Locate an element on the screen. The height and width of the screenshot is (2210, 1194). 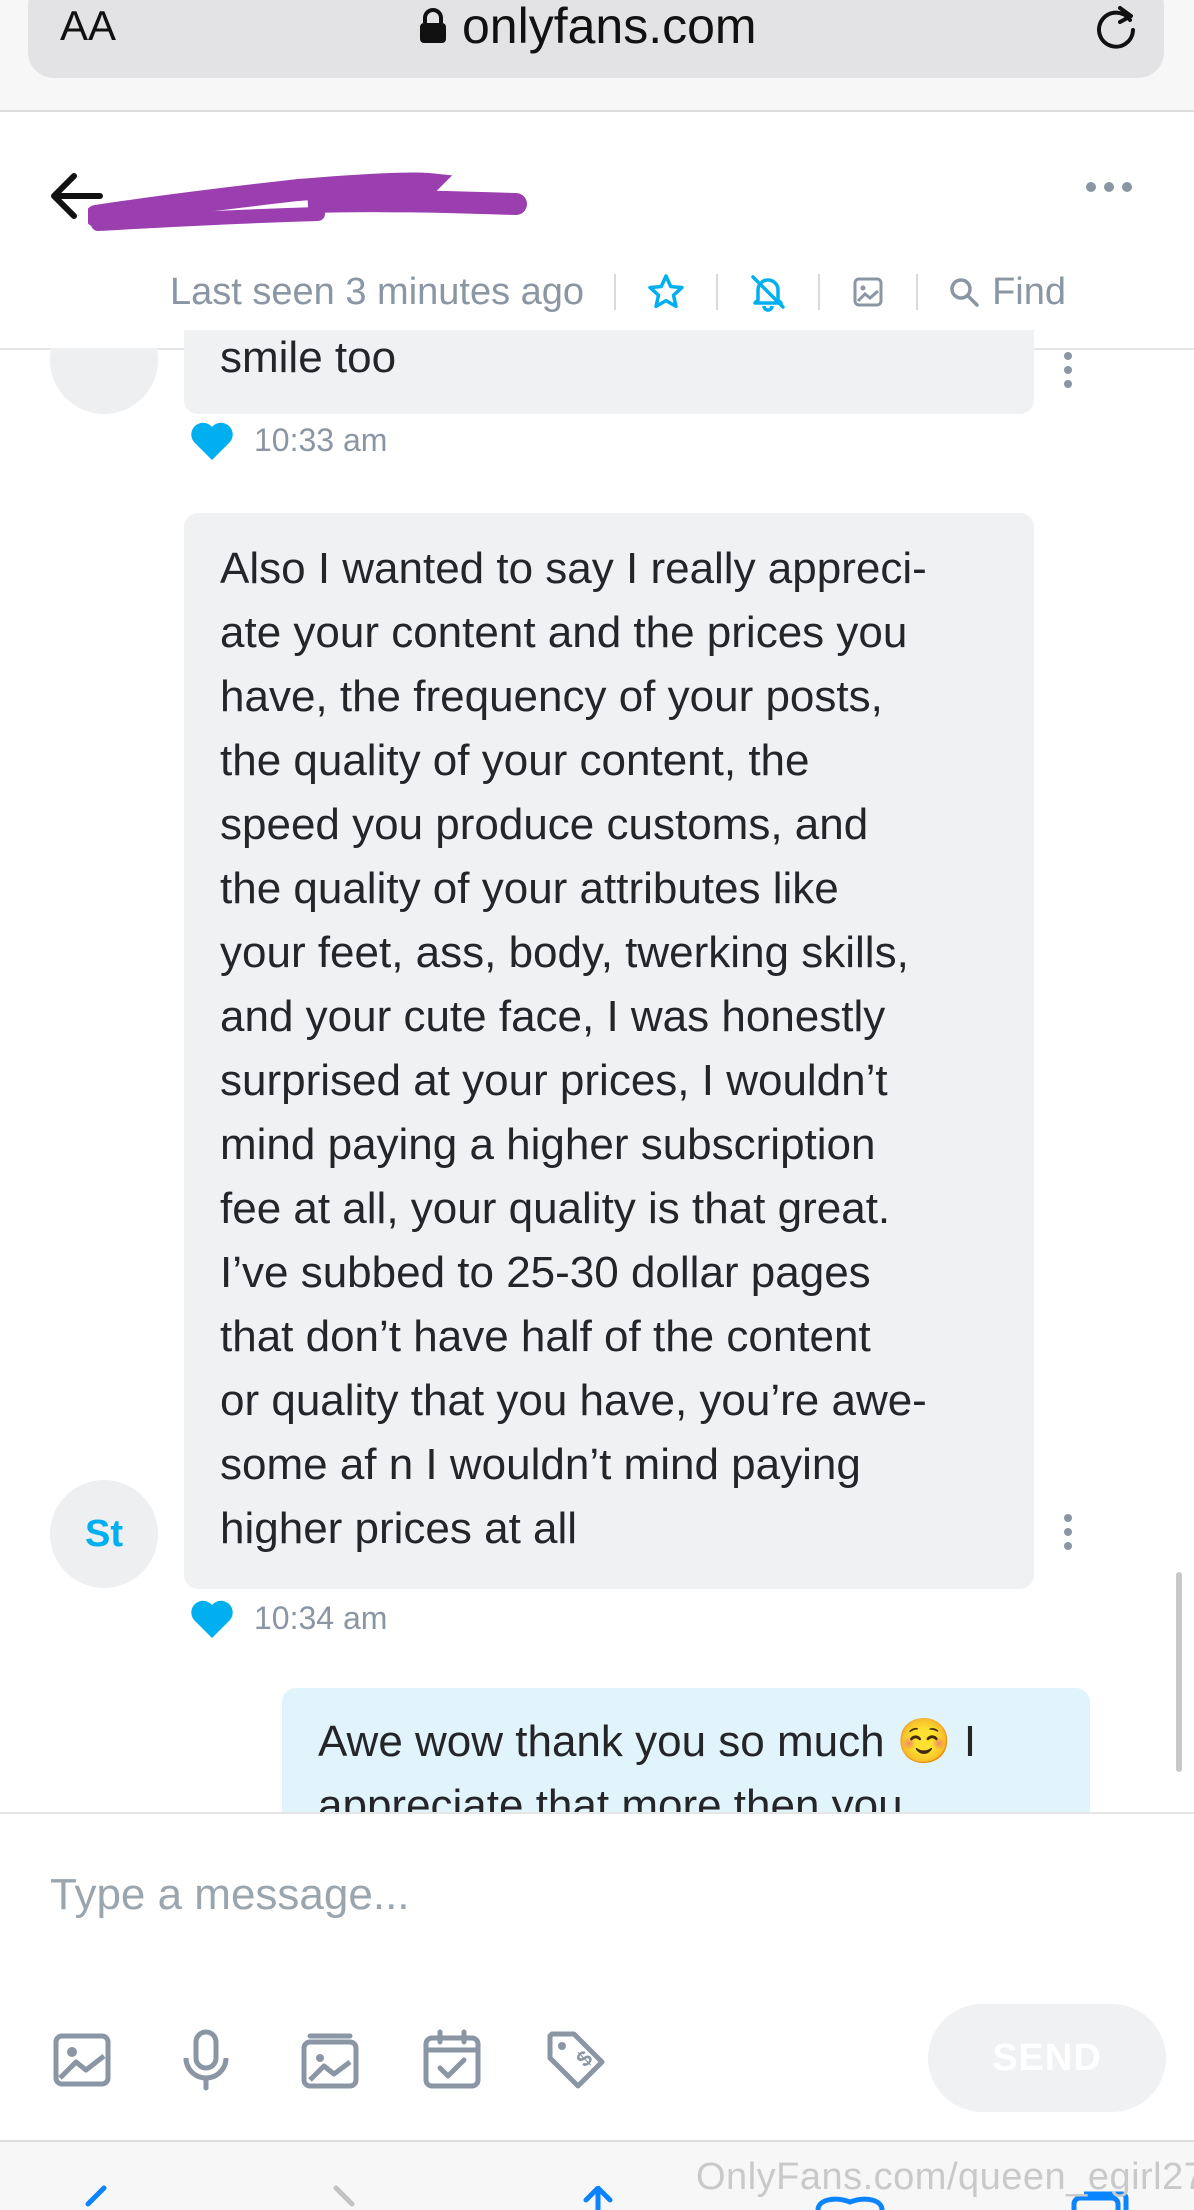
url-text: onlyfans.com is located at coordinates (609, 27).